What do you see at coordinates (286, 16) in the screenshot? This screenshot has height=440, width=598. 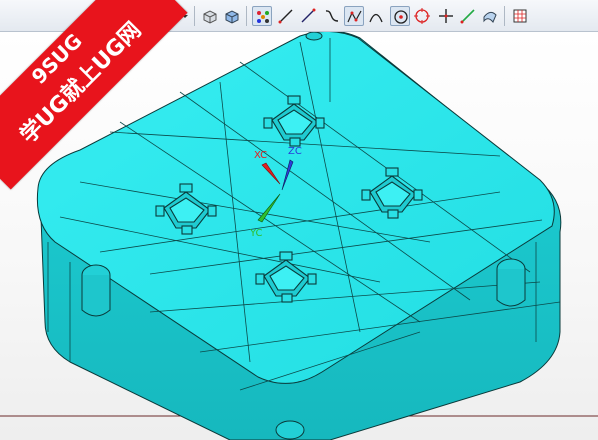 I see `line-curve-icon` at bounding box center [286, 16].